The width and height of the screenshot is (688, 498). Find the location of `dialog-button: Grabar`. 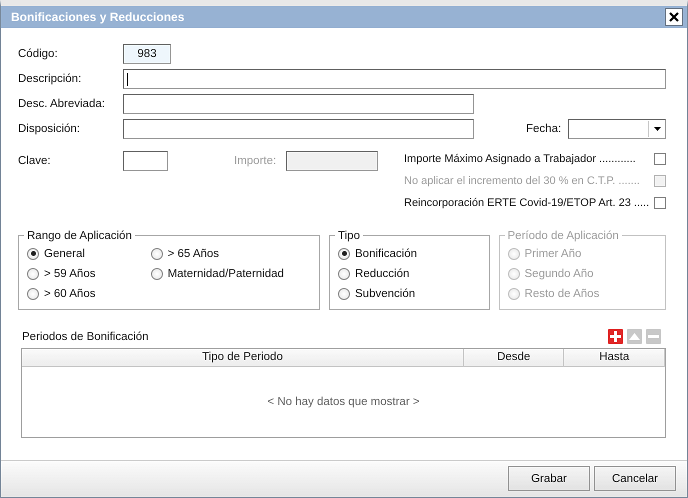

dialog-button: Grabar is located at coordinates (549, 479).